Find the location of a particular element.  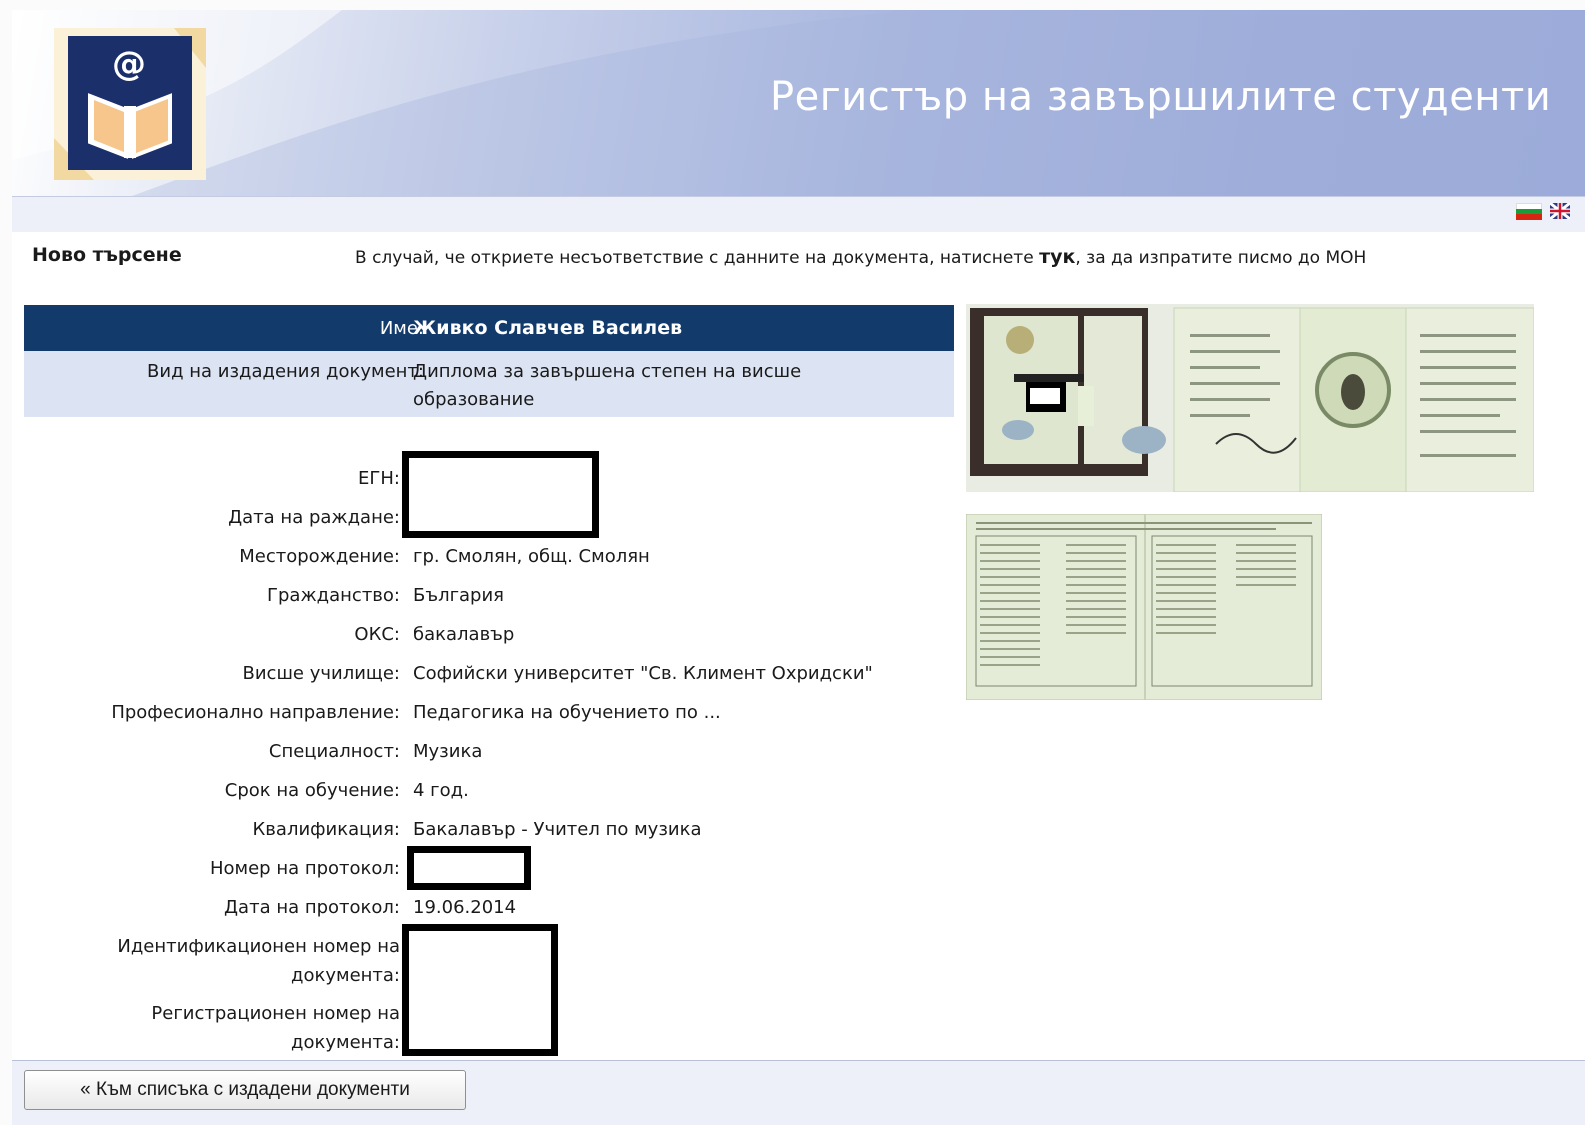

id-number-label-line1: Идентификационен номер на is located at coordinates (258, 946).